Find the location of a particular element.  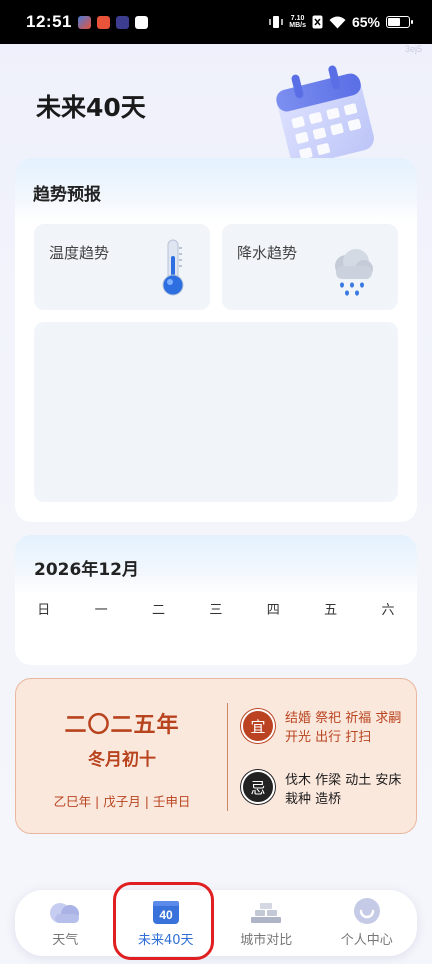

precipitation-trend-tile: 降水趋势 is located at coordinates (310, 267).